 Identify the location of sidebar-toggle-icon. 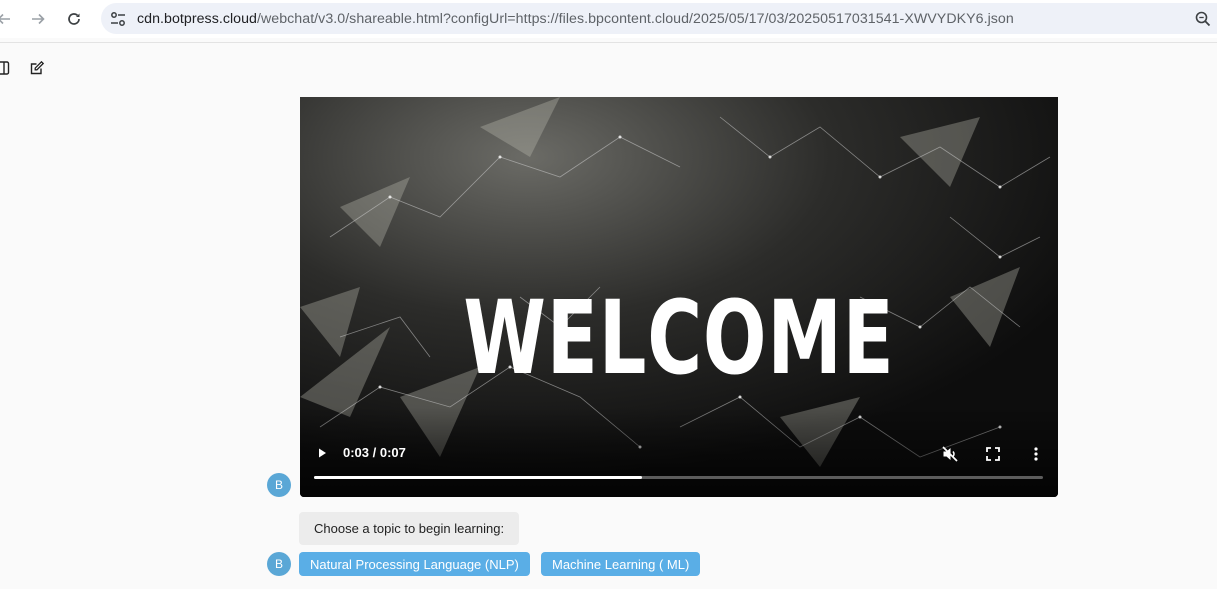
(5, 68).